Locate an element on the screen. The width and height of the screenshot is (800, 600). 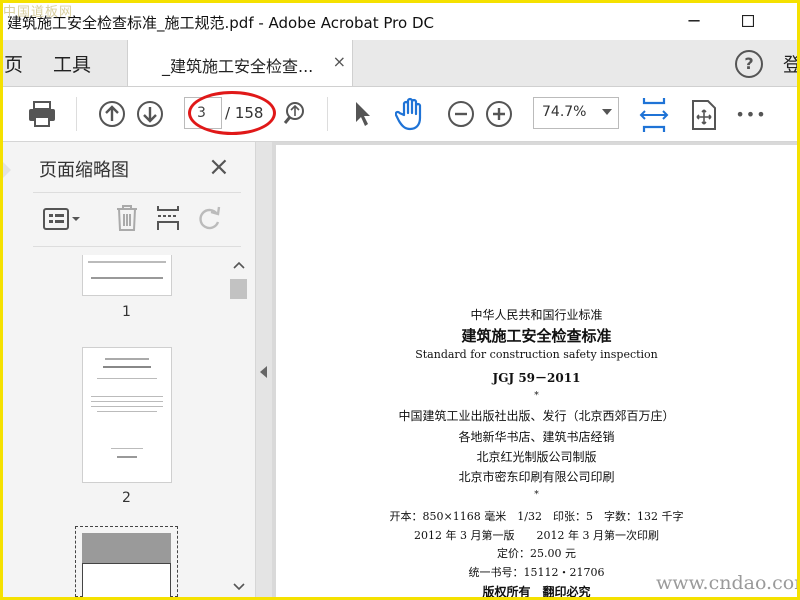
watermark-top: 中国道板网 is located at coordinates (38, 12).